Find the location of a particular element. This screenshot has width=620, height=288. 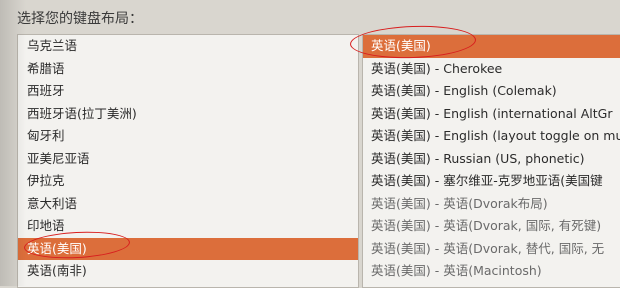

variant-item-layout-toggle: 英语(美国) - English (layout toggle on mu is located at coordinates (491, 136).